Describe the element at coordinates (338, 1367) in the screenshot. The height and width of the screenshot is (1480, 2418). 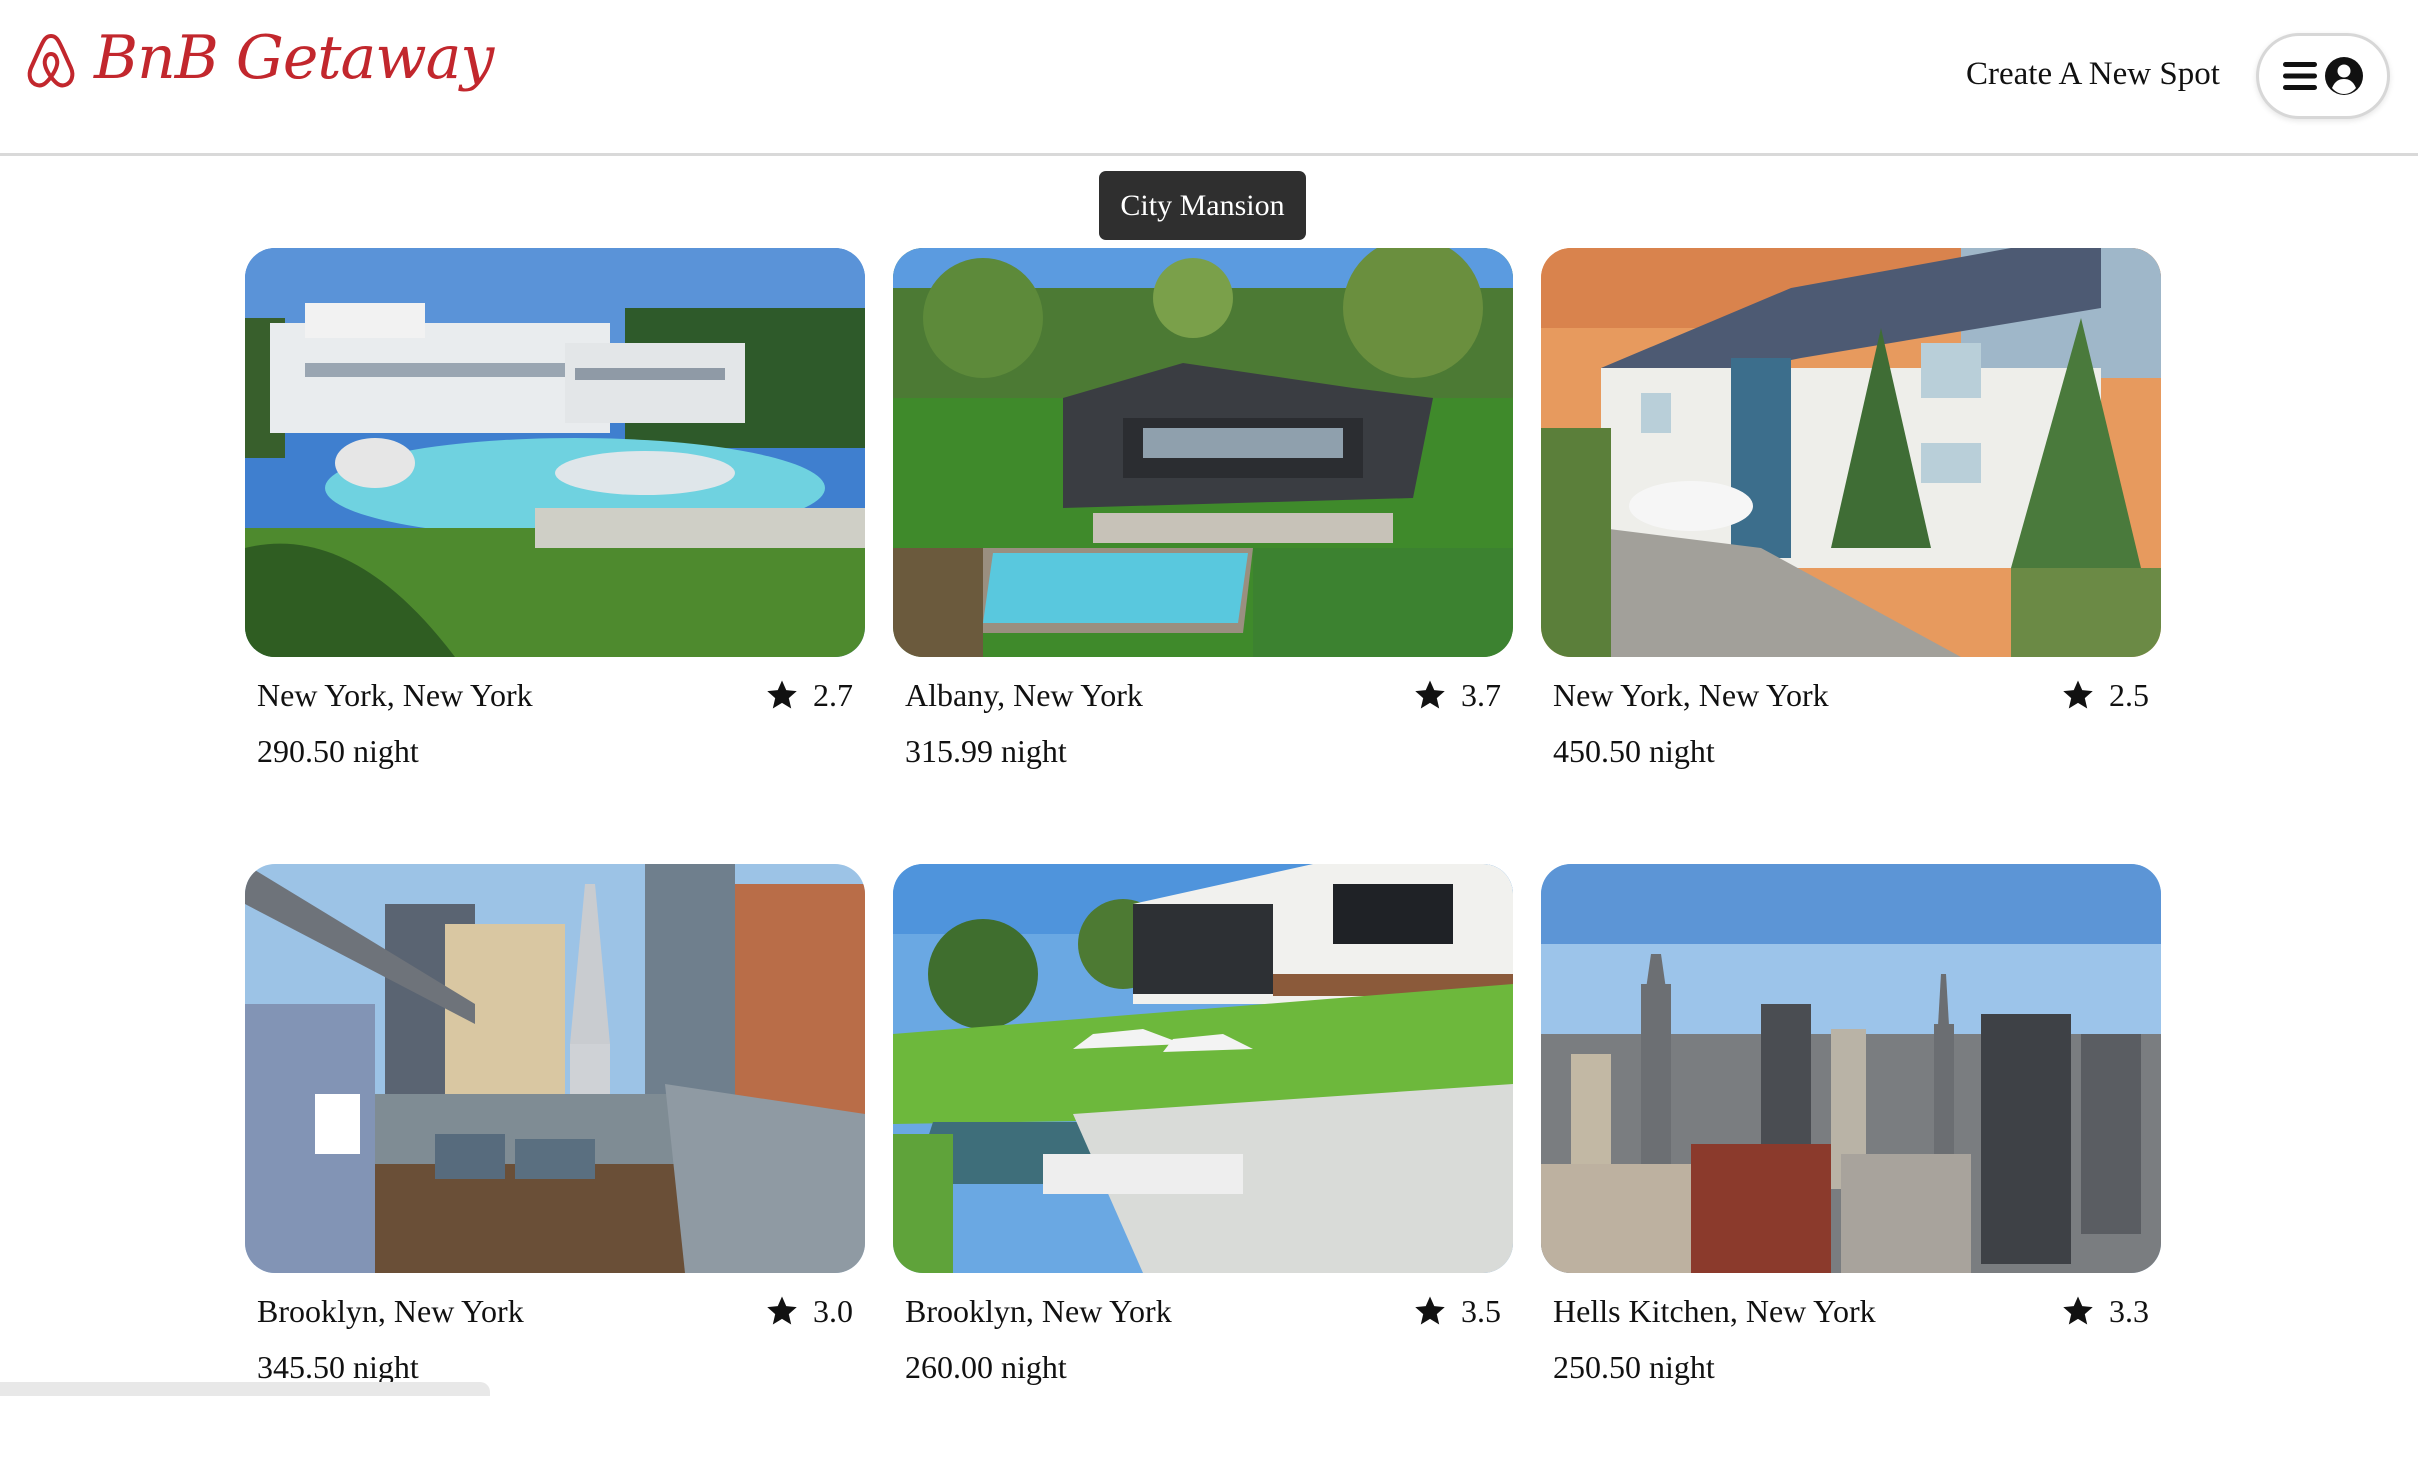
I see `spot-price: 345.50 night` at that location.